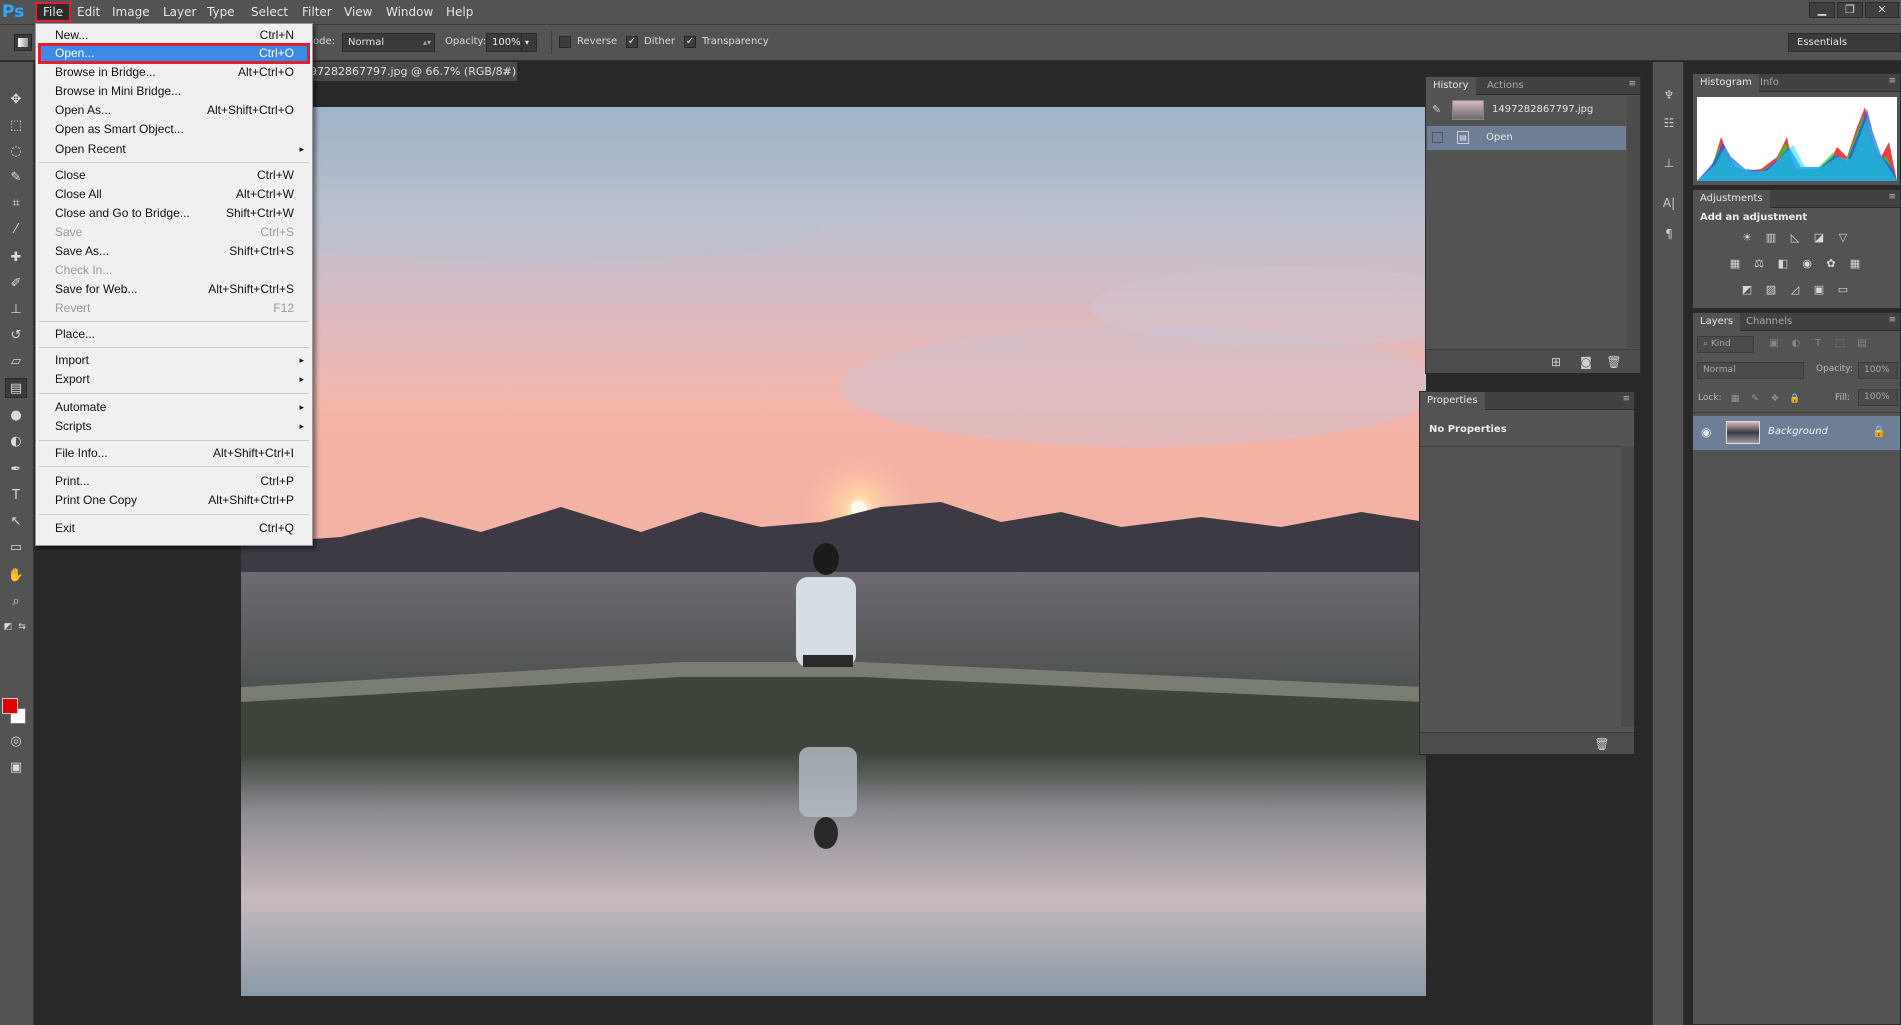  What do you see at coordinates (1796, 344) in the screenshot?
I see `filter-adjustment-icon: ◐` at bounding box center [1796, 344].